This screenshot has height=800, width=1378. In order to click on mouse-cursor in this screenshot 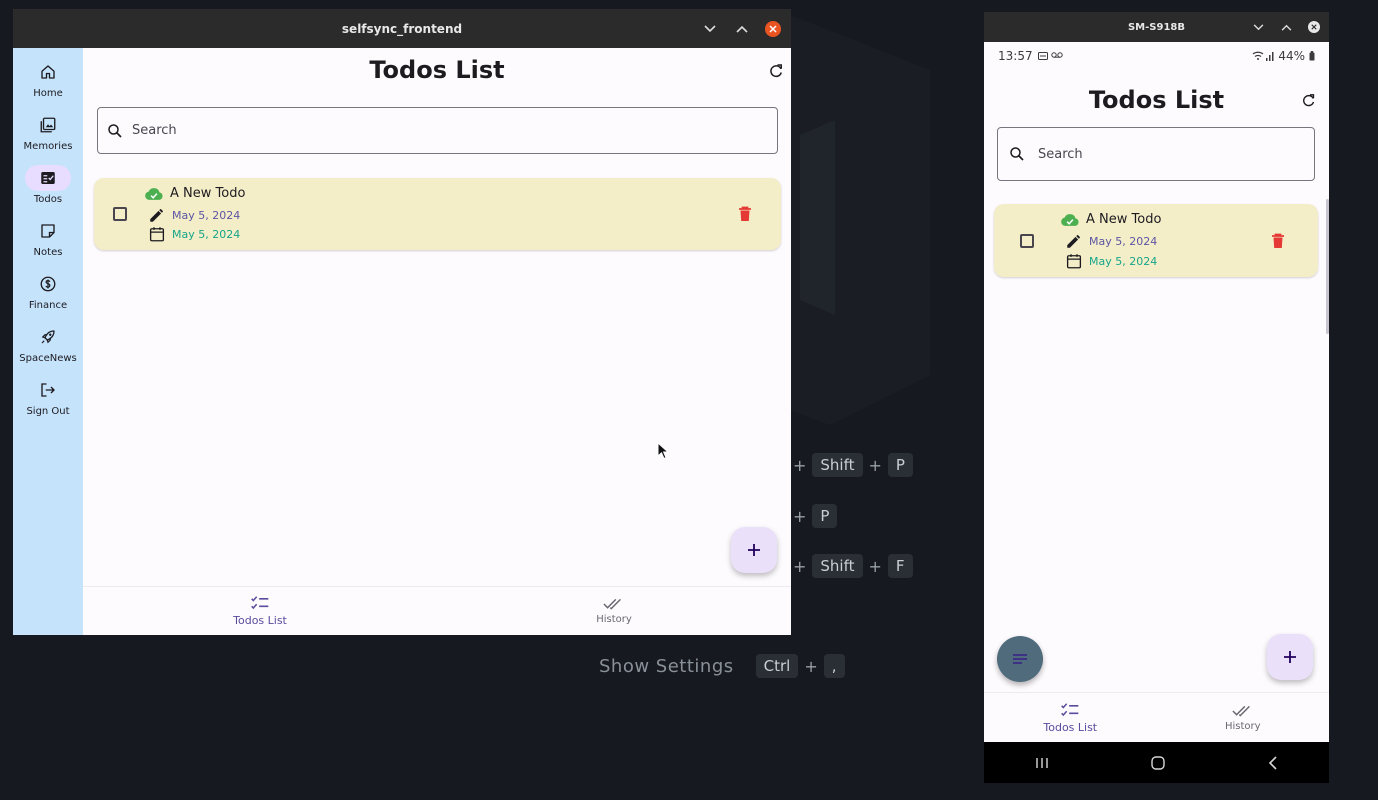, I will do `click(663, 451)`.